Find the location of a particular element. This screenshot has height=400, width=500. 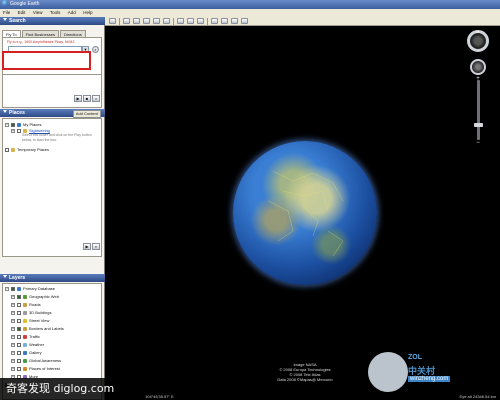

layer-item: + Weather is located at coordinates (27, 344).